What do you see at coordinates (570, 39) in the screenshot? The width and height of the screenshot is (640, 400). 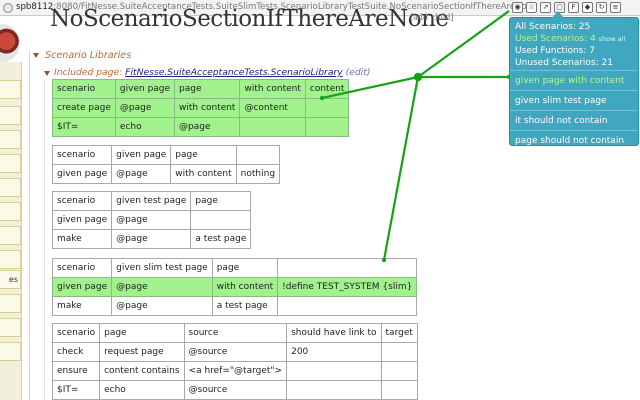 I see `used-scenarios-count: Used Scenarios: 4 show all` at bounding box center [570, 39].